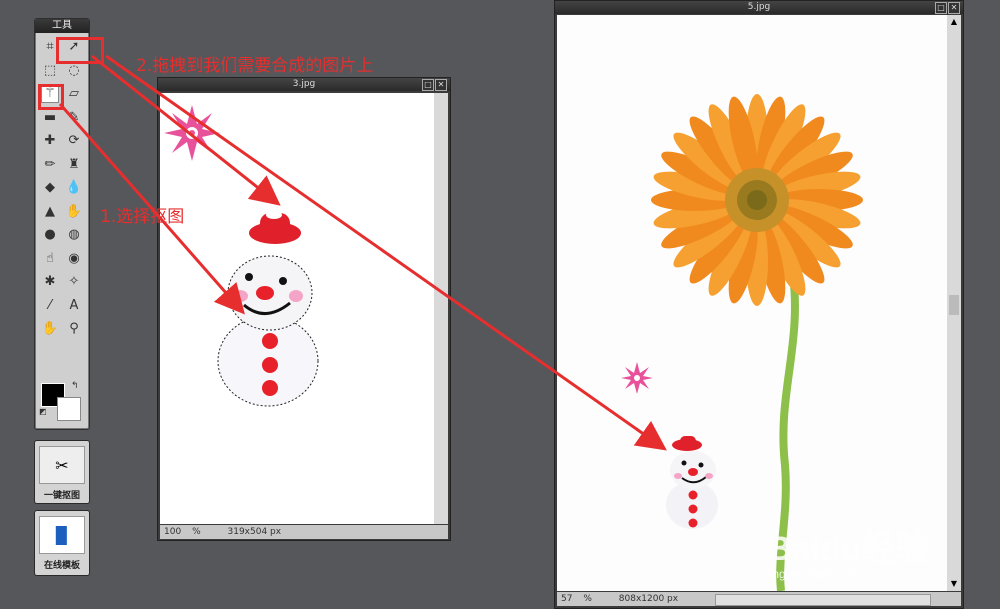 The image size is (1000, 609). I want to click on arrow-to-snowman-hat, so click(186, 130).